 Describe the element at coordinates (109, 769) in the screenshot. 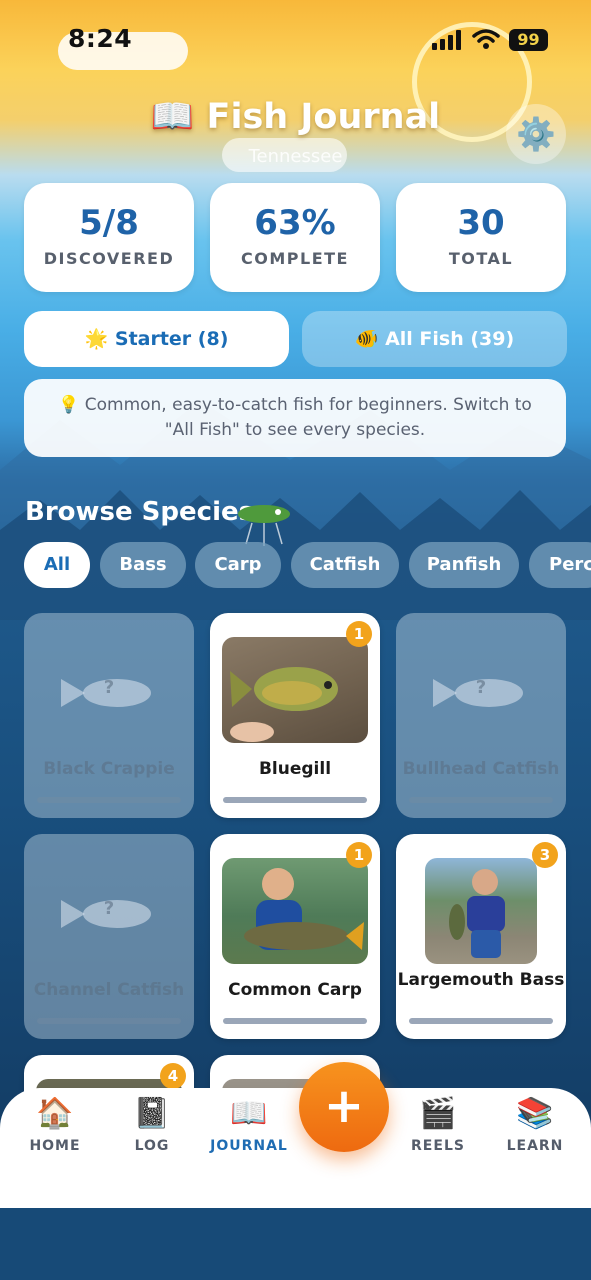

I see `species-name: Black Crappie` at that location.